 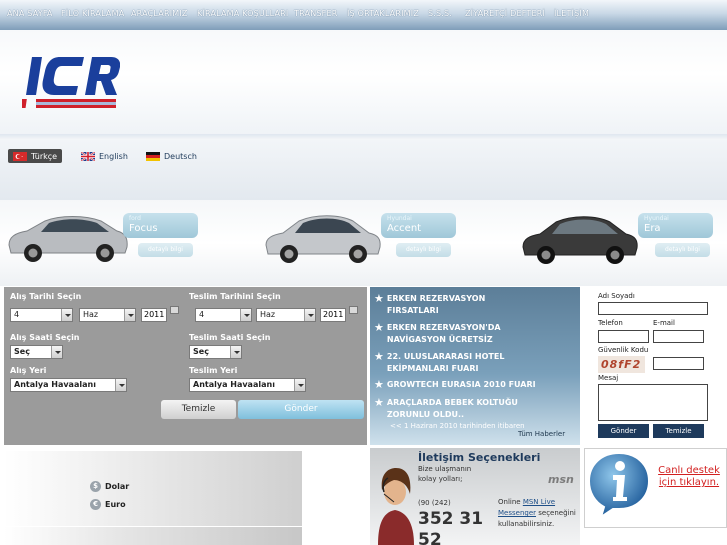 What do you see at coordinates (561, 479) in the screenshot?
I see `msn-logo: msn` at bounding box center [561, 479].